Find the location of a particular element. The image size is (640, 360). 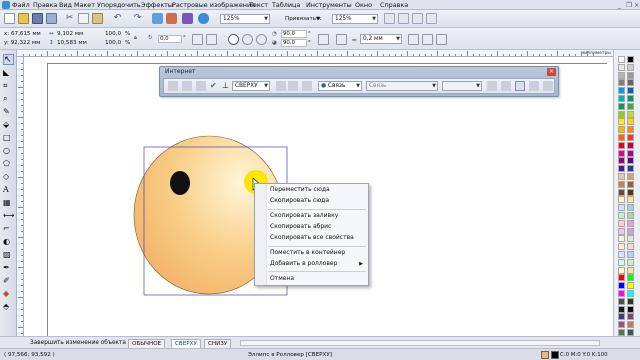

pick-tool-icon: ↖ is located at coordinates (8, 59).